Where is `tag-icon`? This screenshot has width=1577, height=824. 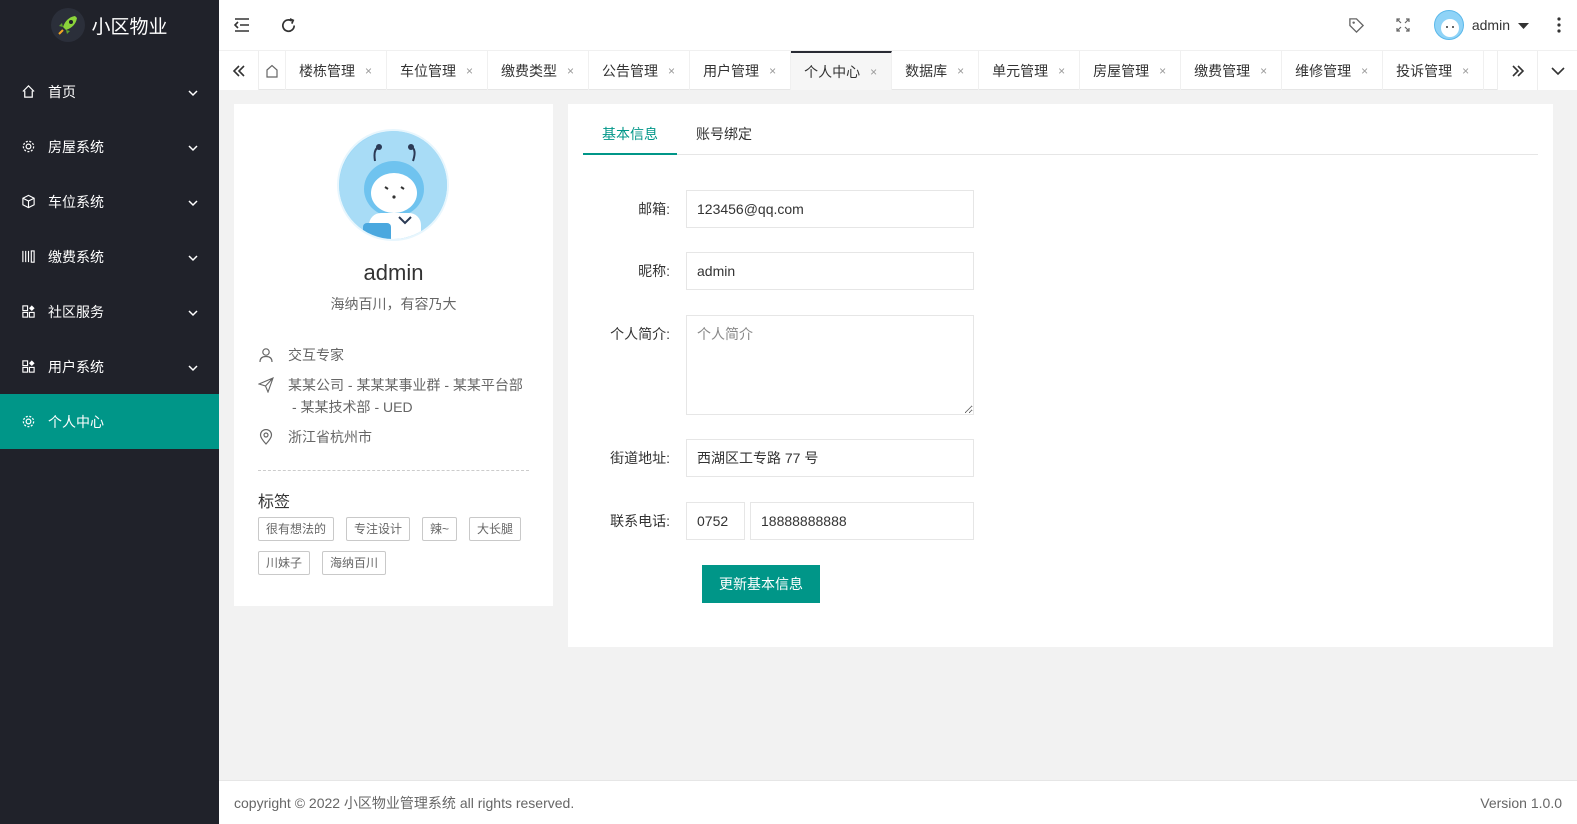 tag-icon is located at coordinates (1357, 25).